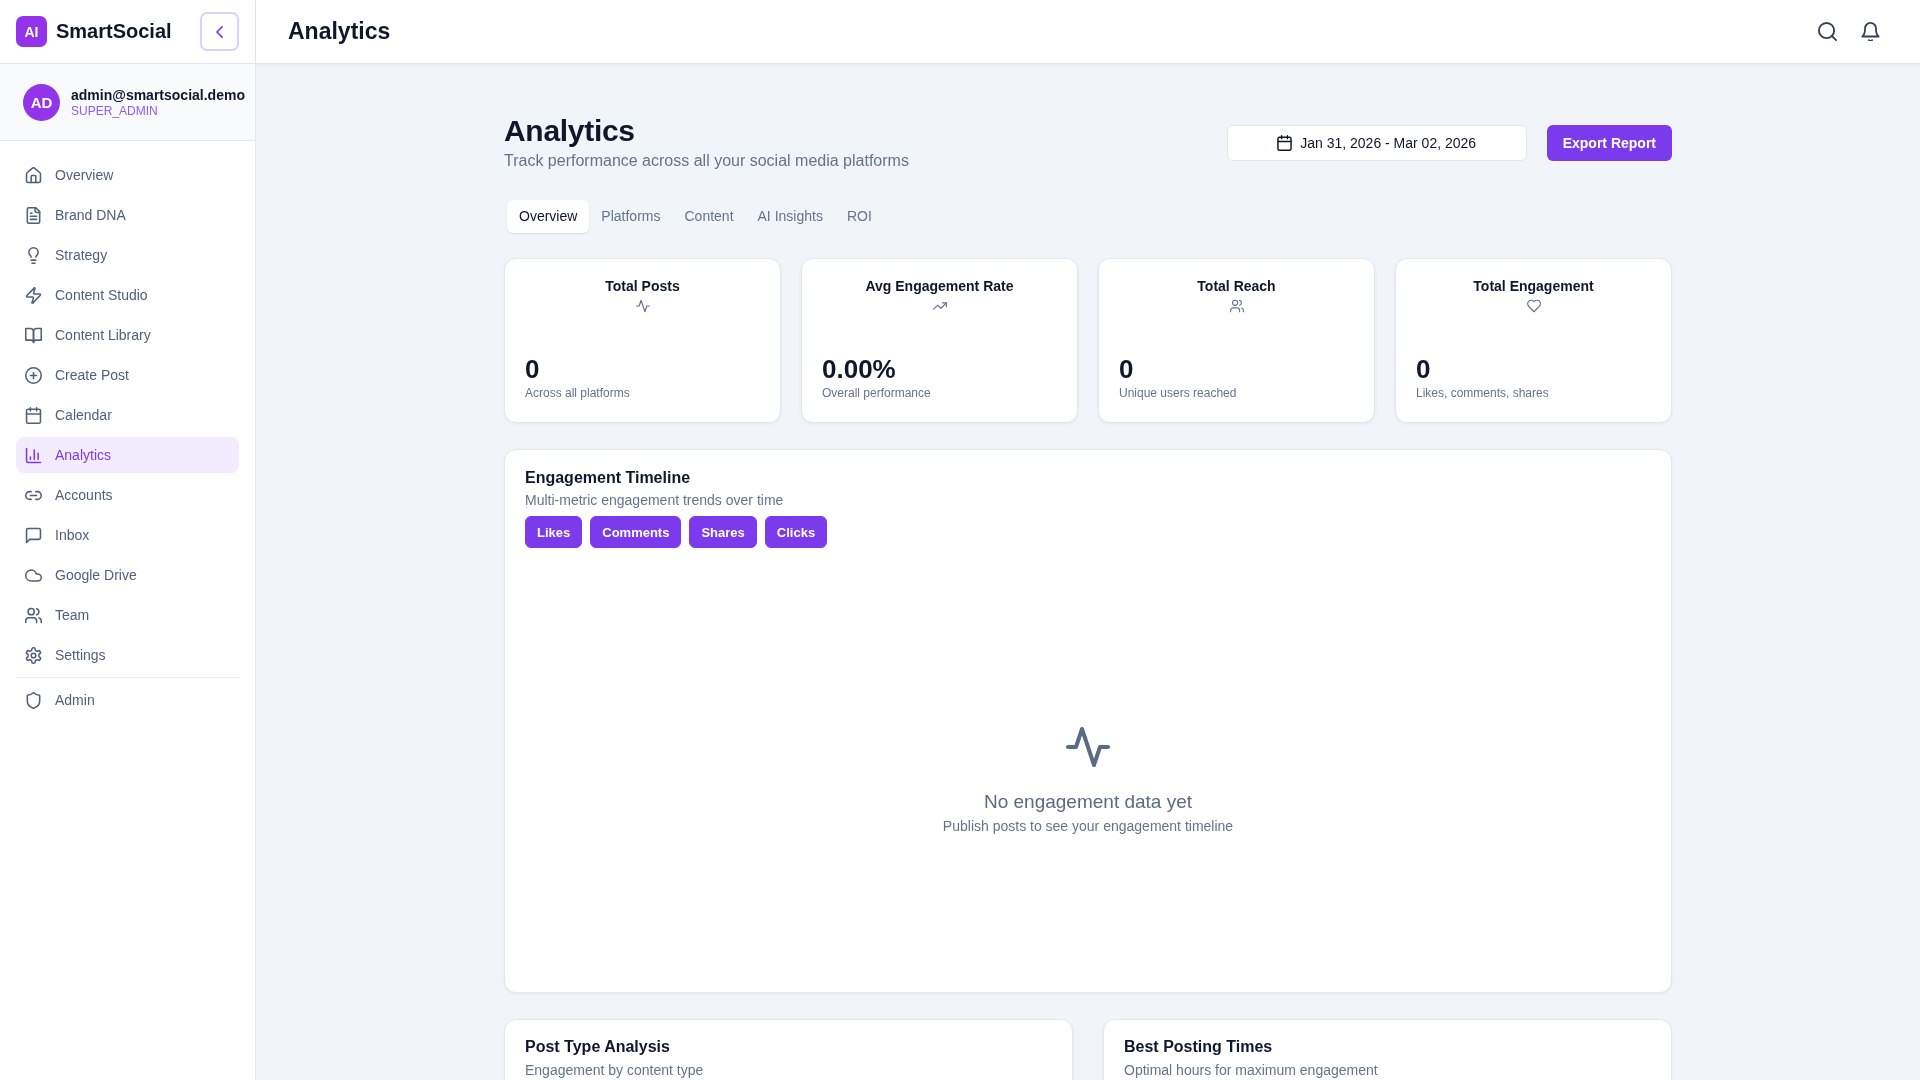 The image size is (1920, 1080). What do you see at coordinates (636, 532) in the screenshot?
I see `metric-toggle: Comments` at bounding box center [636, 532].